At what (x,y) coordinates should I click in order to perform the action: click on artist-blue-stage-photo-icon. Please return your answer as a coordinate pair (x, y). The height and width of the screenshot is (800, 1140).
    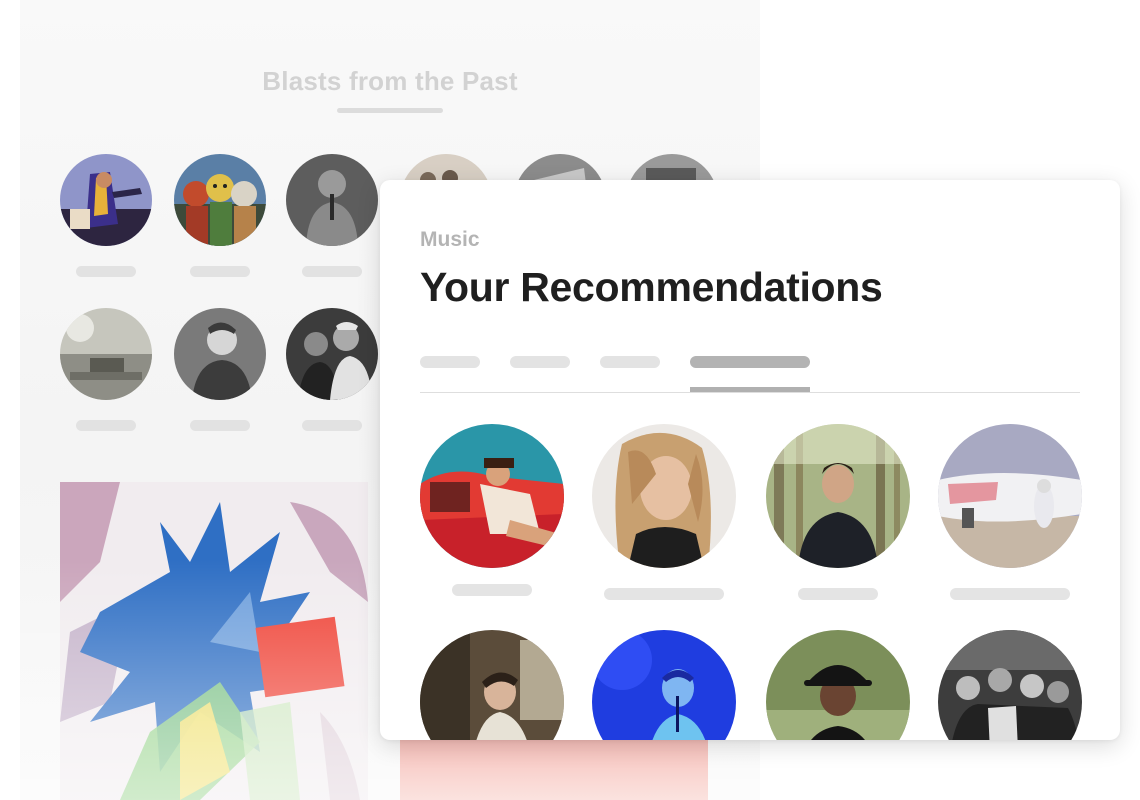
    Looking at the image, I should click on (664, 685).